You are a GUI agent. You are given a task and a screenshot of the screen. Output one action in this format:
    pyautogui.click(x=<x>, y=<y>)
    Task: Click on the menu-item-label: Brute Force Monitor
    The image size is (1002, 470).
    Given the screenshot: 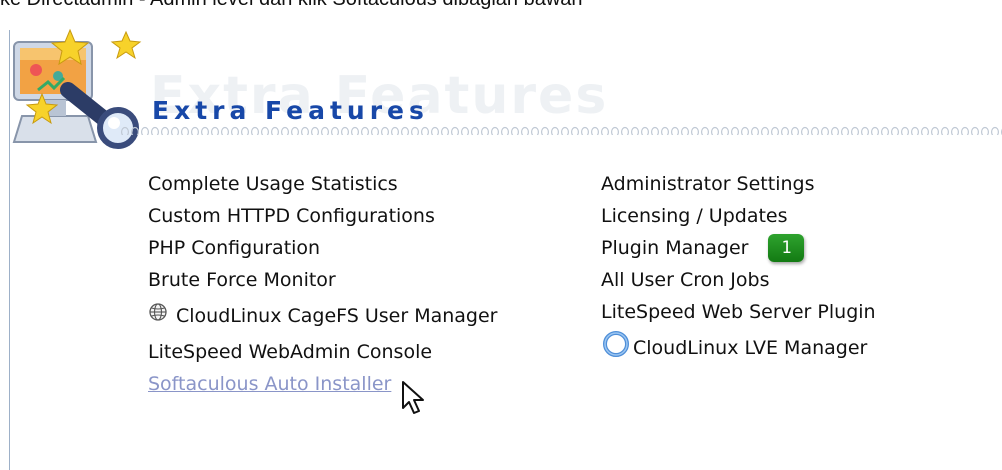 What is the action you would take?
    pyautogui.click(x=242, y=280)
    